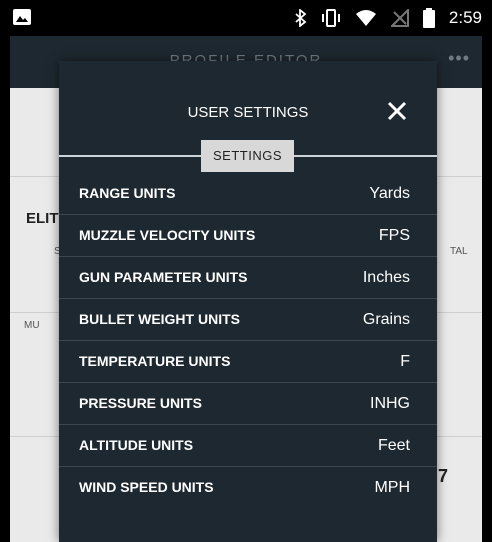  Describe the element at coordinates (394, 236) in the screenshot. I see `setting-value: FPS` at that location.